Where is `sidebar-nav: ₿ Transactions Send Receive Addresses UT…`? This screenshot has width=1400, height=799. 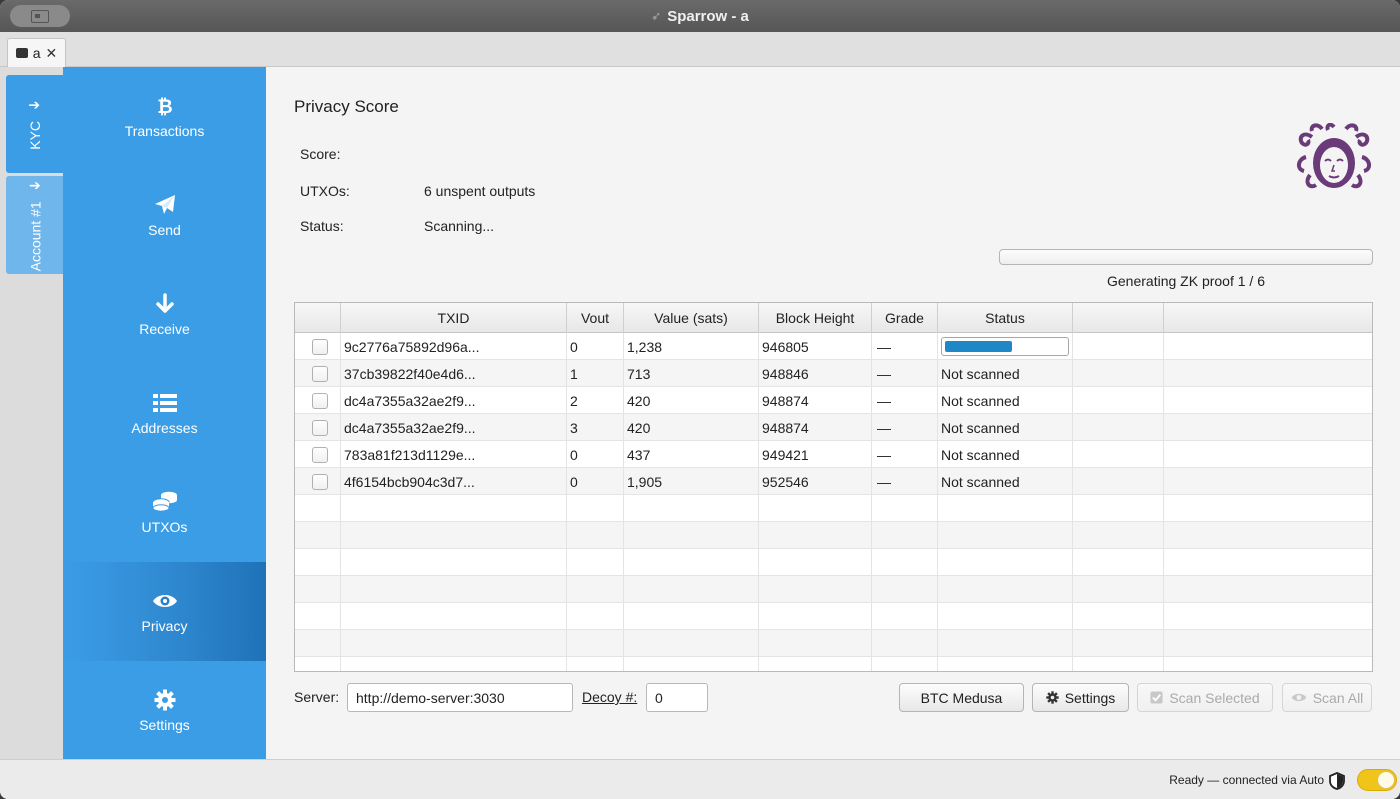
sidebar-nav: ₿ Transactions Send Receive Addresses UT… is located at coordinates (164, 413).